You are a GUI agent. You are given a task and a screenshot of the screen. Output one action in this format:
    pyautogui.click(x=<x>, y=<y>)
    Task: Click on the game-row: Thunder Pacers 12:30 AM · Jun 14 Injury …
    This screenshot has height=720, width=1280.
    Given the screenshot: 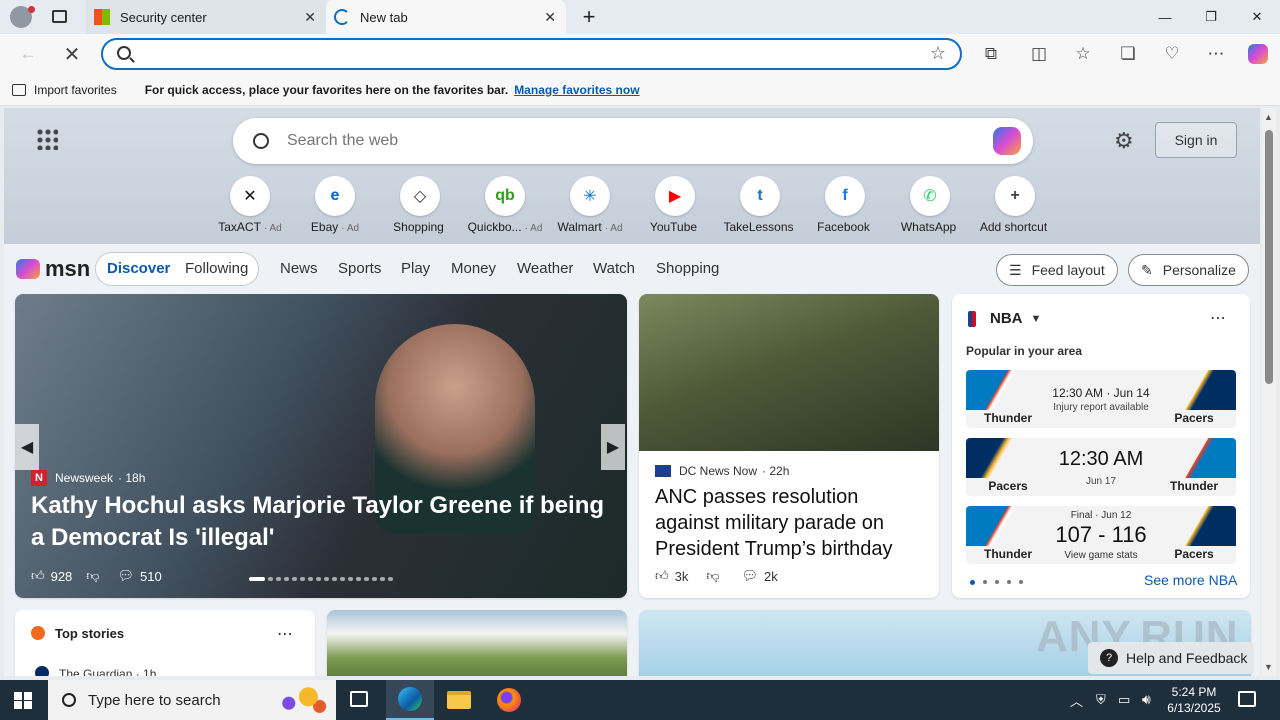 What is the action you would take?
    pyautogui.click(x=1101, y=399)
    